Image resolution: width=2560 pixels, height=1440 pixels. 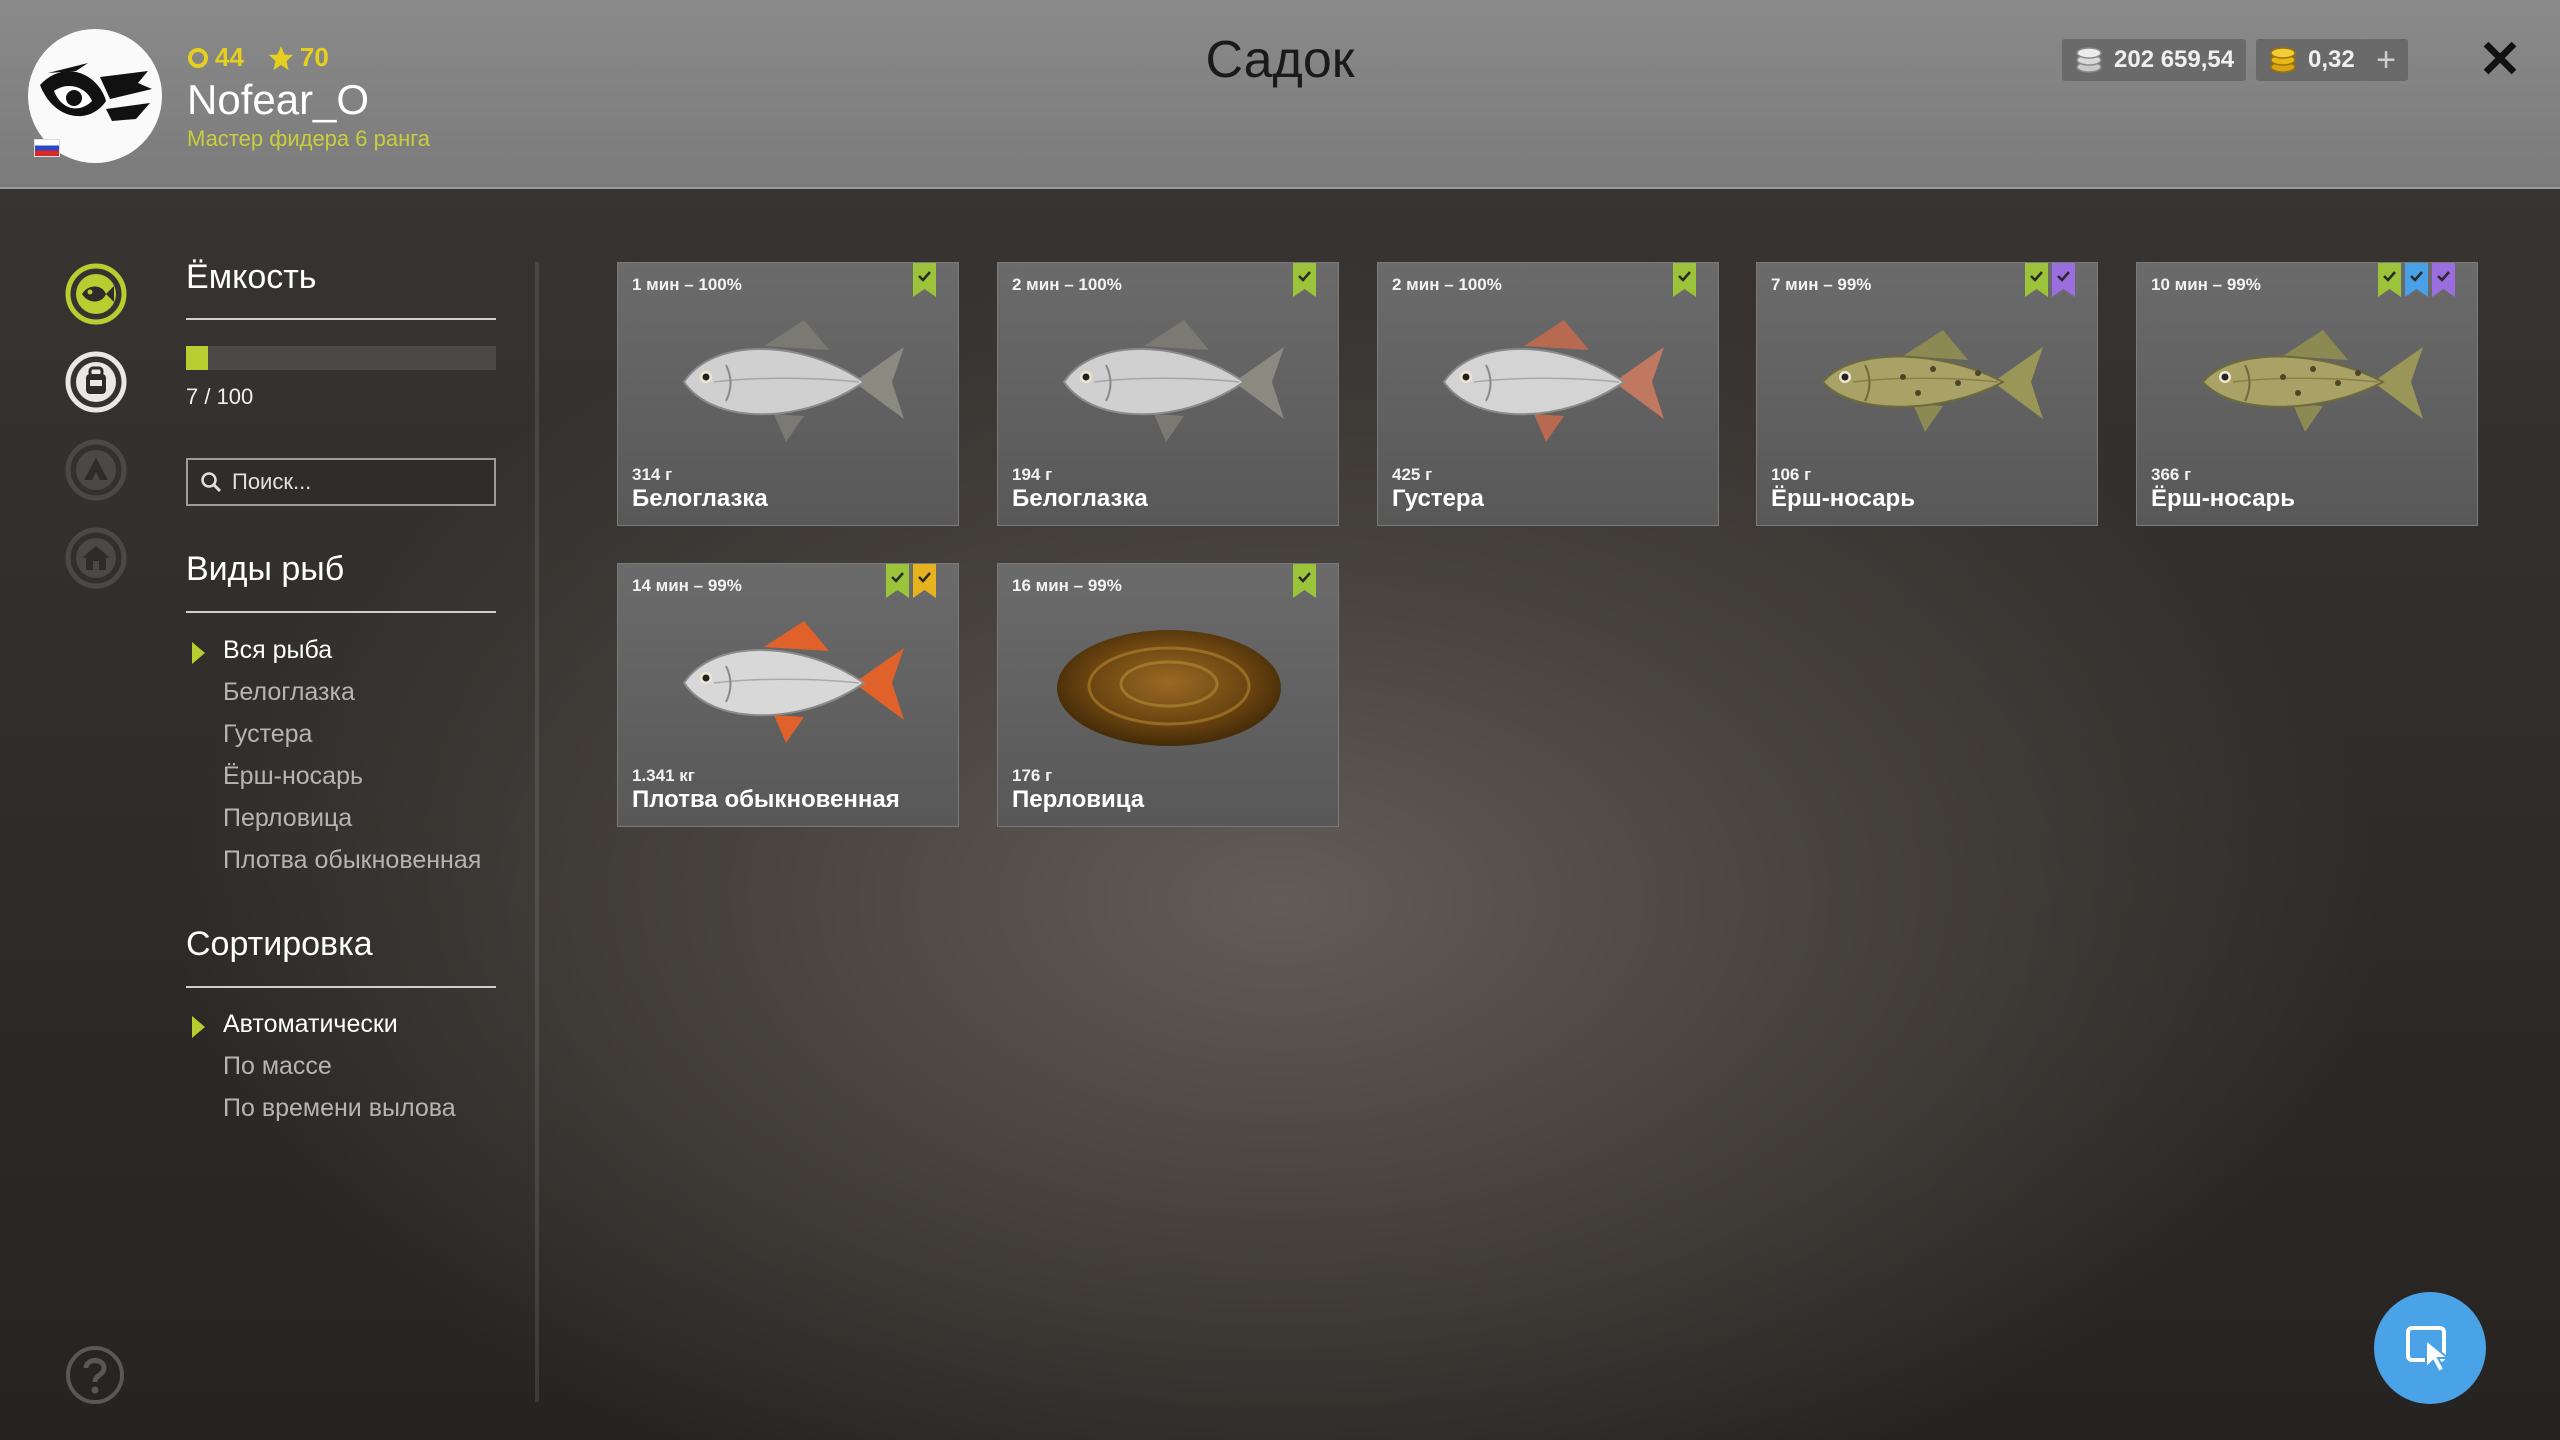 What do you see at coordinates (2171, 474) in the screenshot?
I see `catch-weight: 366 г` at bounding box center [2171, 474].